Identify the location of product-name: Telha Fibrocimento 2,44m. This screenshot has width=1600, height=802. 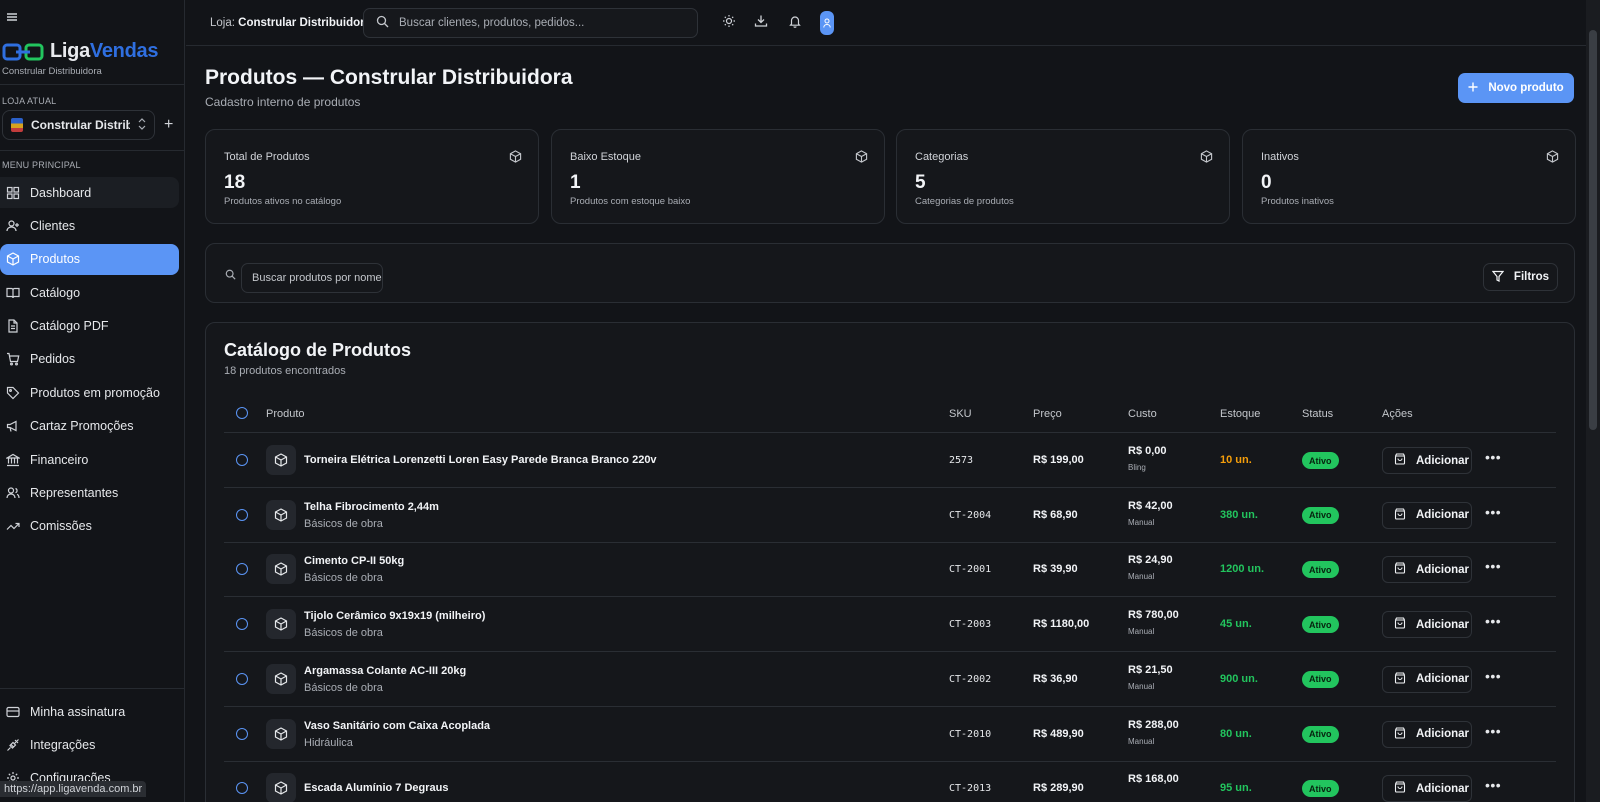
(371, 507).